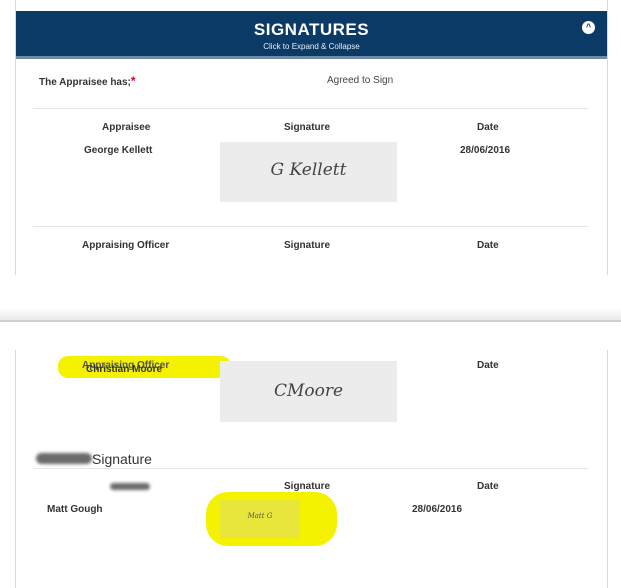  What do you see at coordinates (488, 486) in the screenshot?
I see `third-date-column-header: Date` at bounding box center [488, 486].